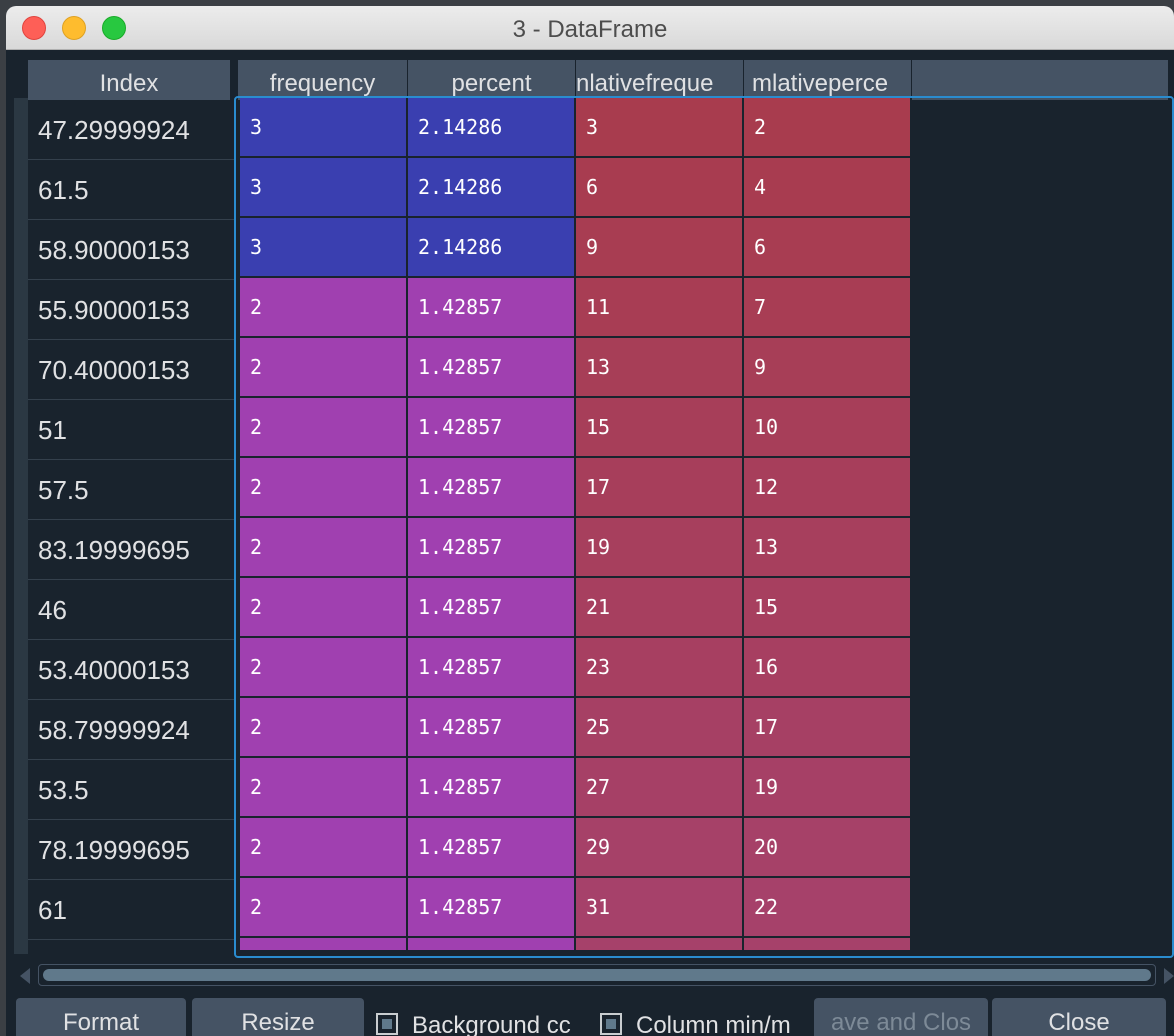 Image resolution: width=1174 pixels, height=1036 pixels. What do you see at coordinates (660, 488) in the screenshot?
I see `cell-cumulative-frequency: 17` at bounding box center [660, 488].